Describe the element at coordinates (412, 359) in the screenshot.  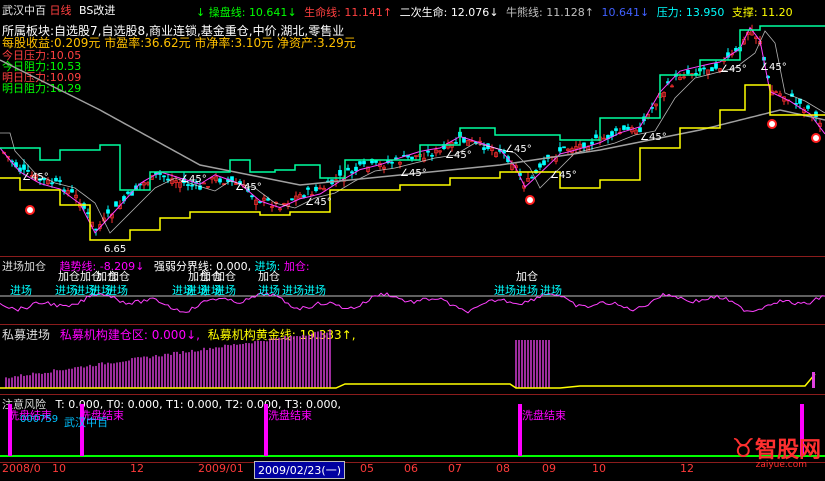
I see `private-fund-chart` at that location.